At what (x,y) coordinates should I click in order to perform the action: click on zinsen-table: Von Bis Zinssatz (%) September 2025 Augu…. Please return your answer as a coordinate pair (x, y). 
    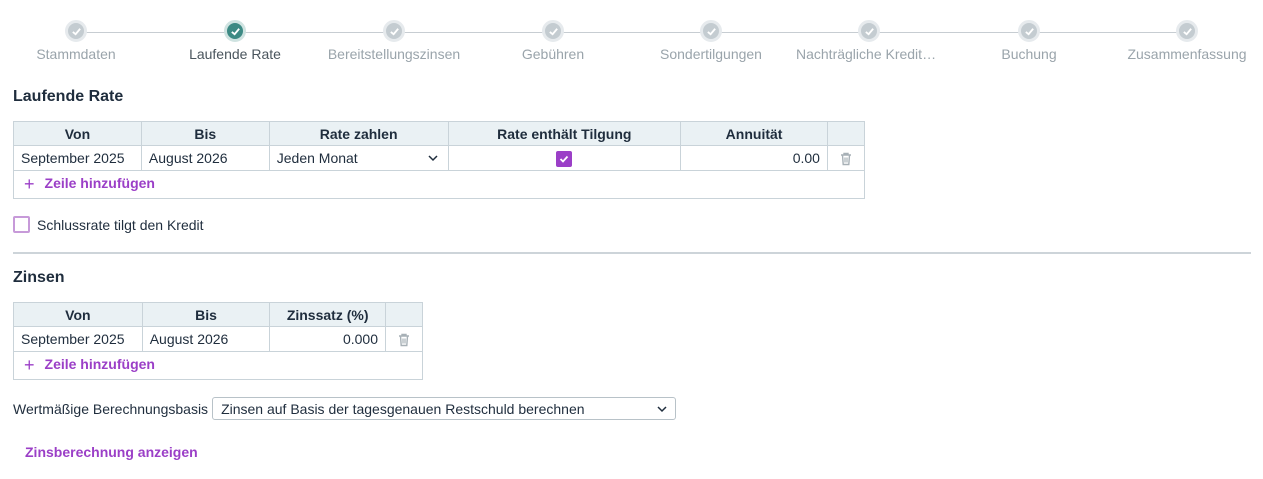
    Looking at the image, I should click on (218, 341).